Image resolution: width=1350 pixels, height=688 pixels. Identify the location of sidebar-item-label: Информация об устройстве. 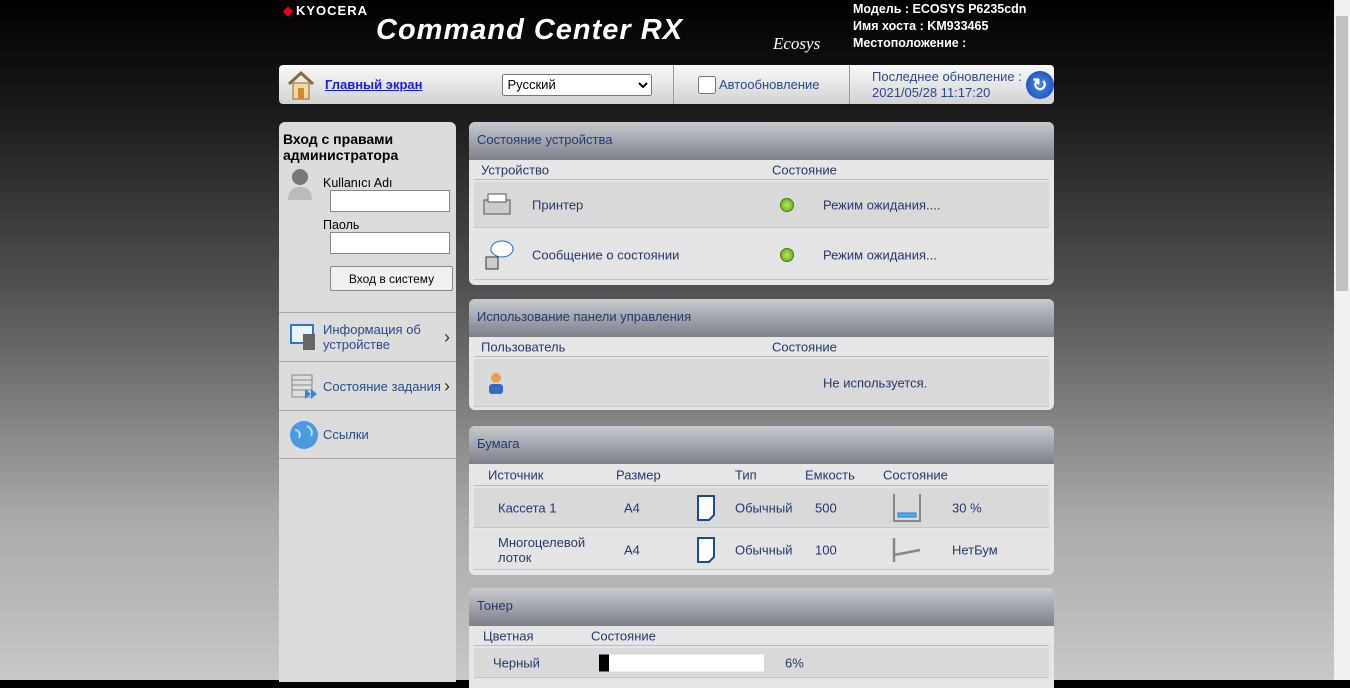
(372, 337).